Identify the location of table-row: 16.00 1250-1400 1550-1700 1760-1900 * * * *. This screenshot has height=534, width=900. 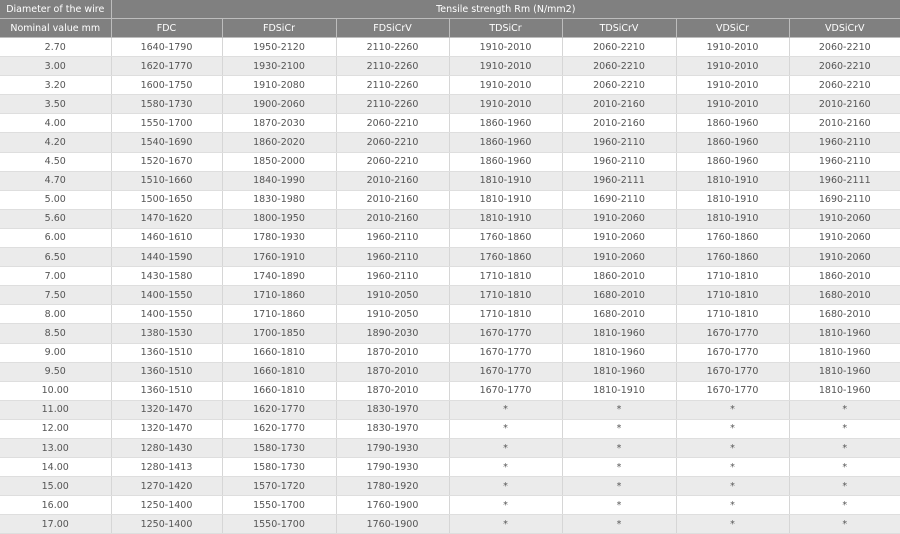
(450, 505).